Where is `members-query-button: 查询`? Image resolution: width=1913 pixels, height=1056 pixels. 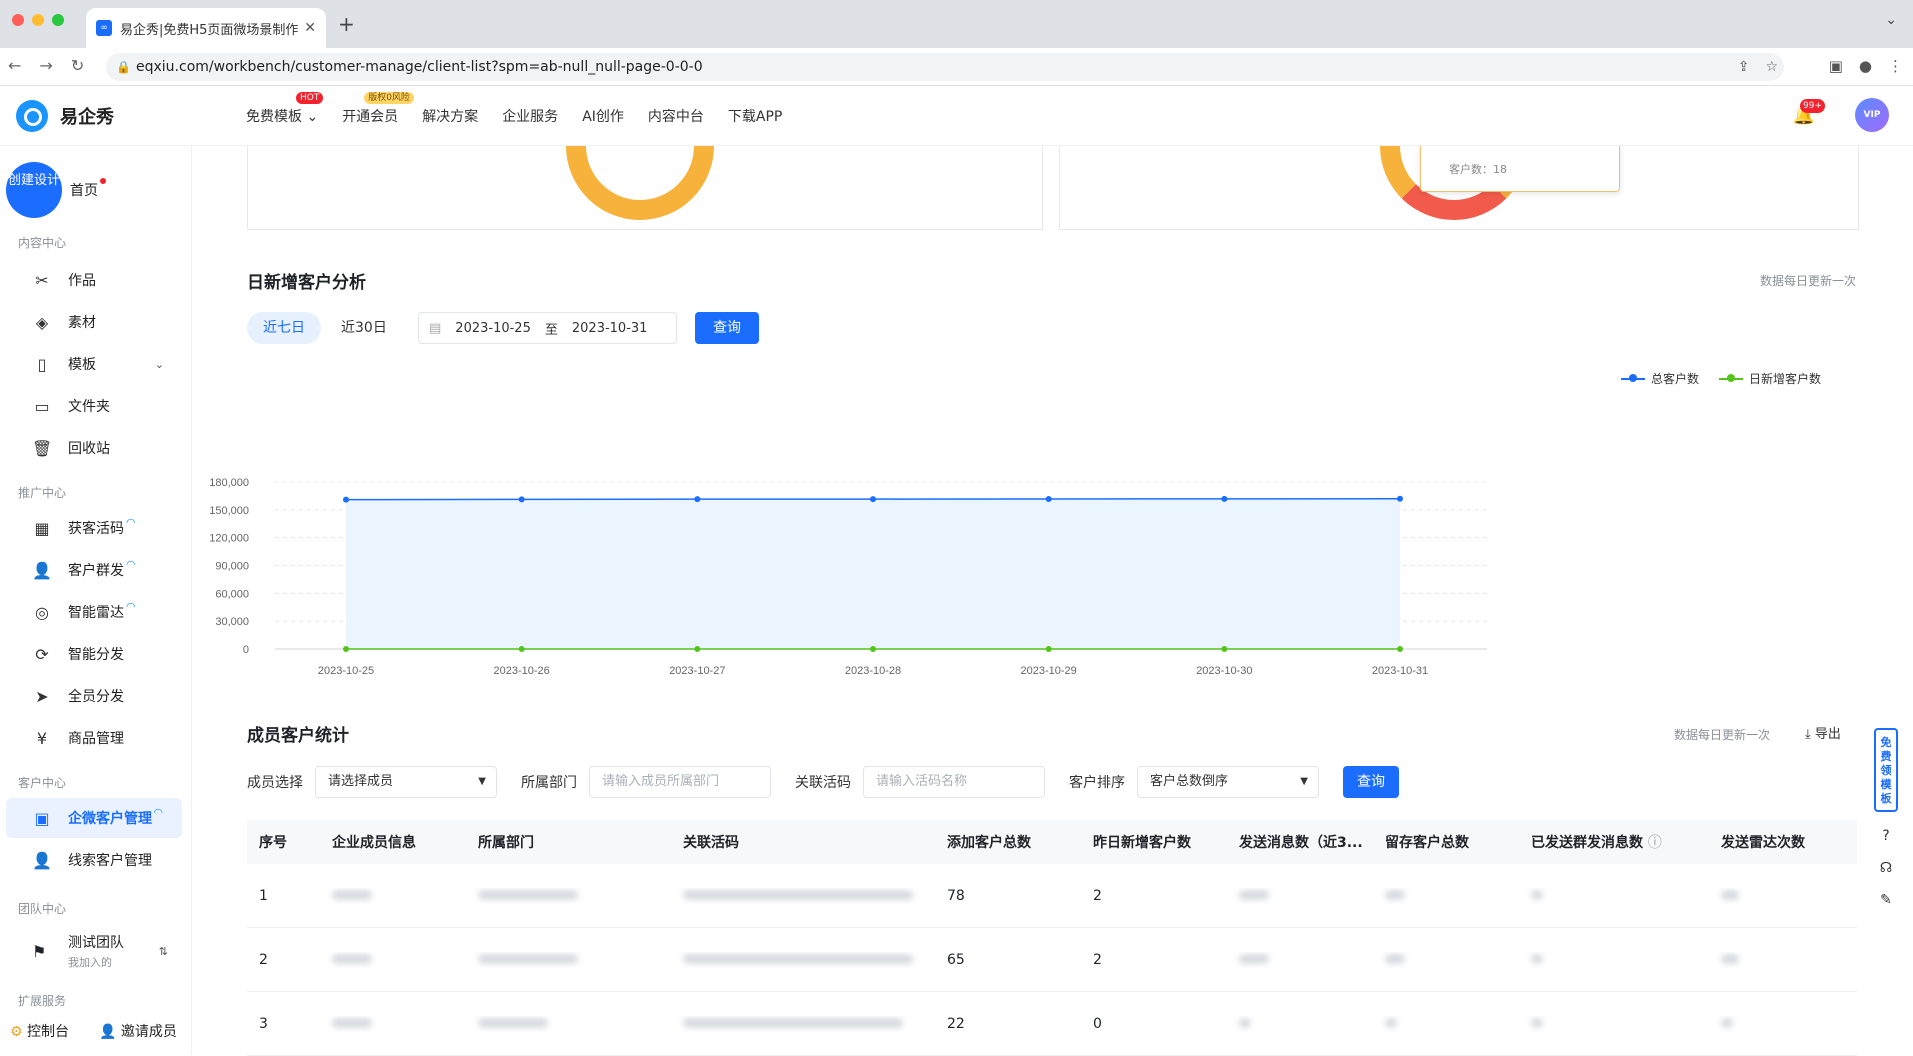 members-query-button: 查询 is located at coordinates (1371, 782).